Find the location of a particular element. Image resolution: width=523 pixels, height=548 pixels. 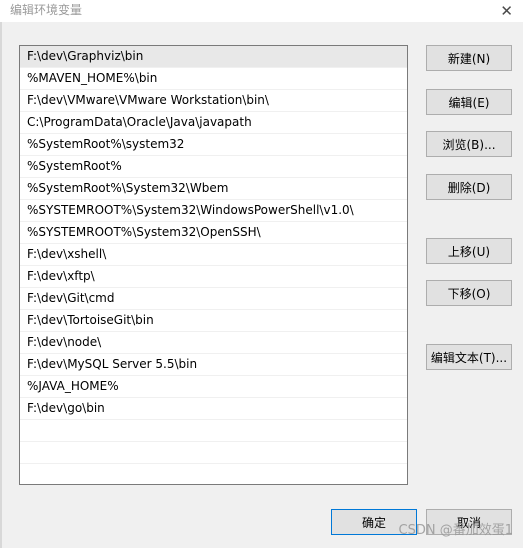

new-button: 新建(N) is located at coordinates (469, 58).